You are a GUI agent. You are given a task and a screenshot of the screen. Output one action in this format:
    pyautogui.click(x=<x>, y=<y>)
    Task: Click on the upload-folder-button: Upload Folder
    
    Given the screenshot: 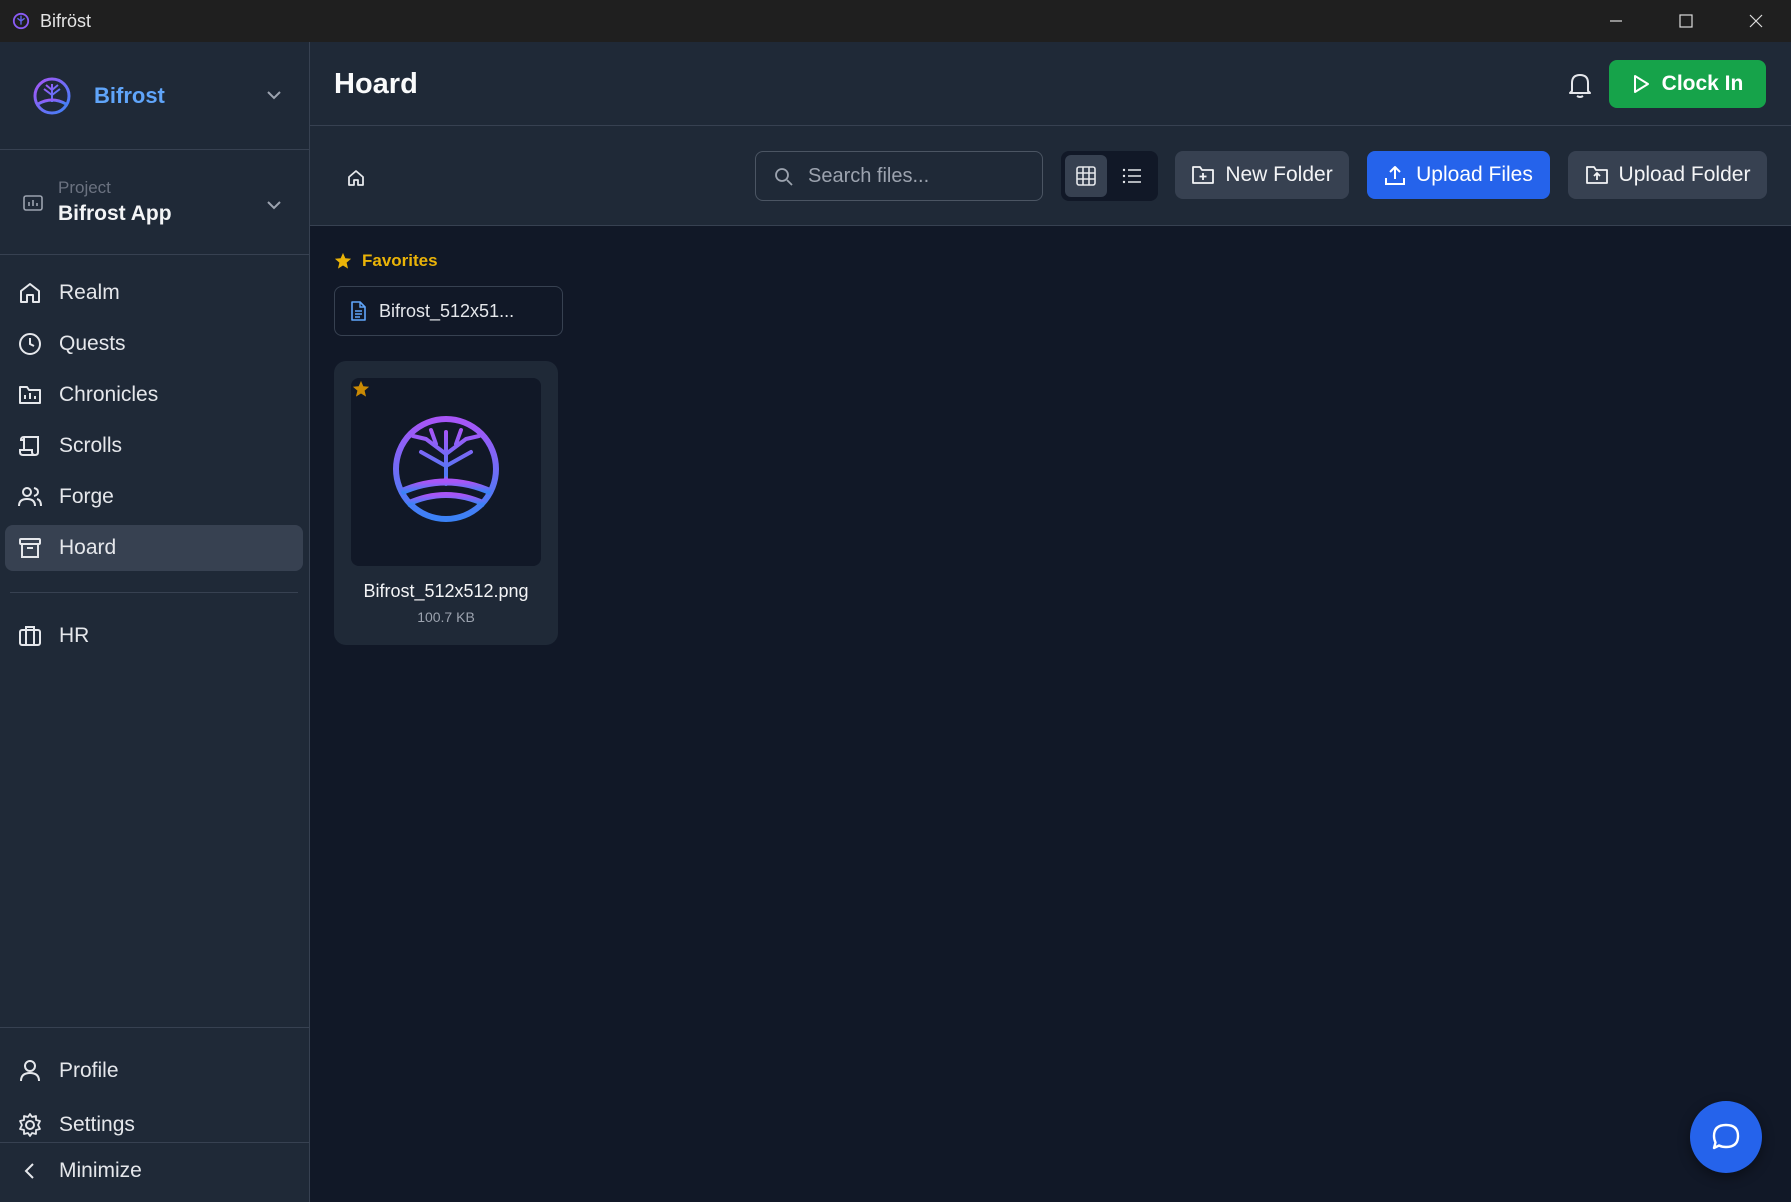 What is the action you would take?
    pyautogui.click(x=1667, y=175)
    